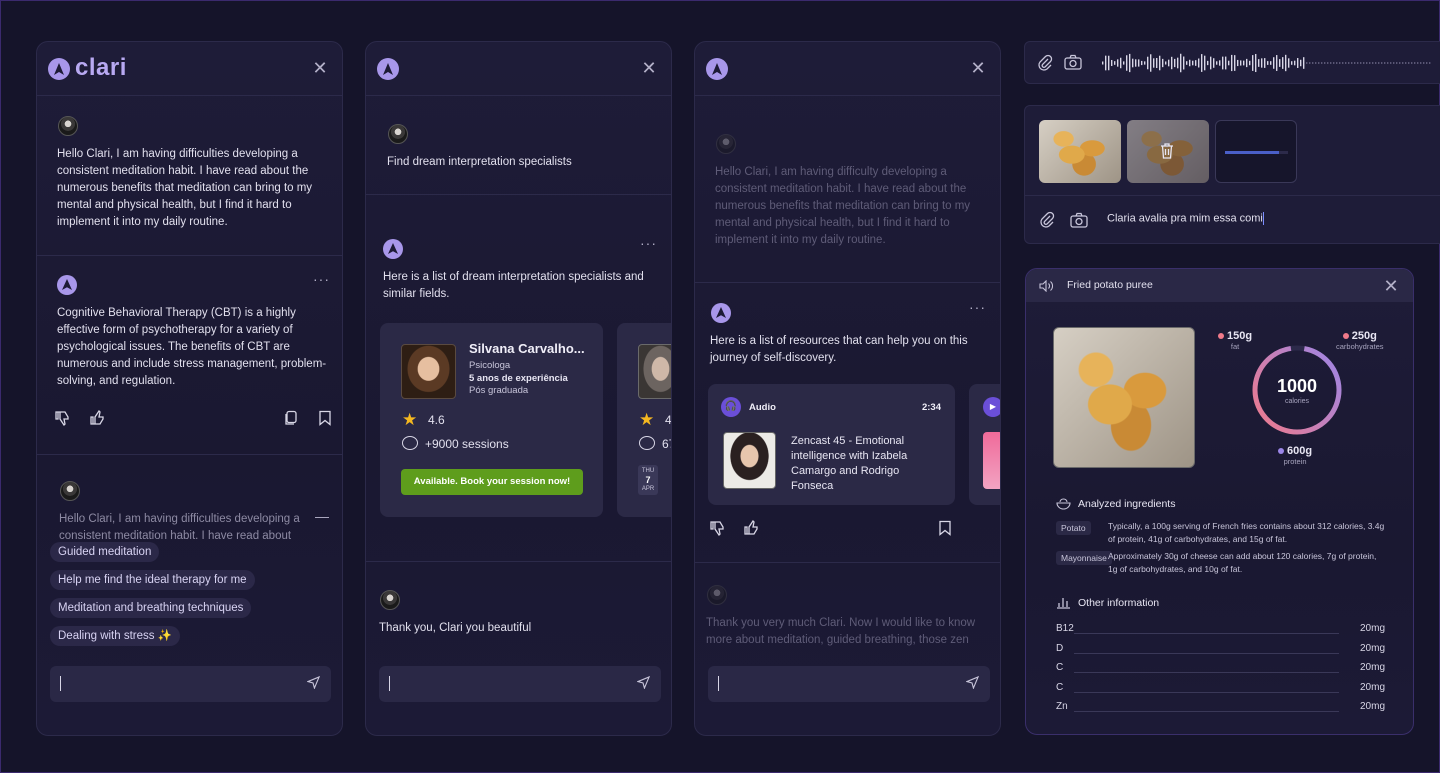 The height and width of the screenshot is (773, 1440). What do you see at coordinates (721, 313) in the screenshot?
I see `clari-avatar-icon` at bounding box center [721, 313].